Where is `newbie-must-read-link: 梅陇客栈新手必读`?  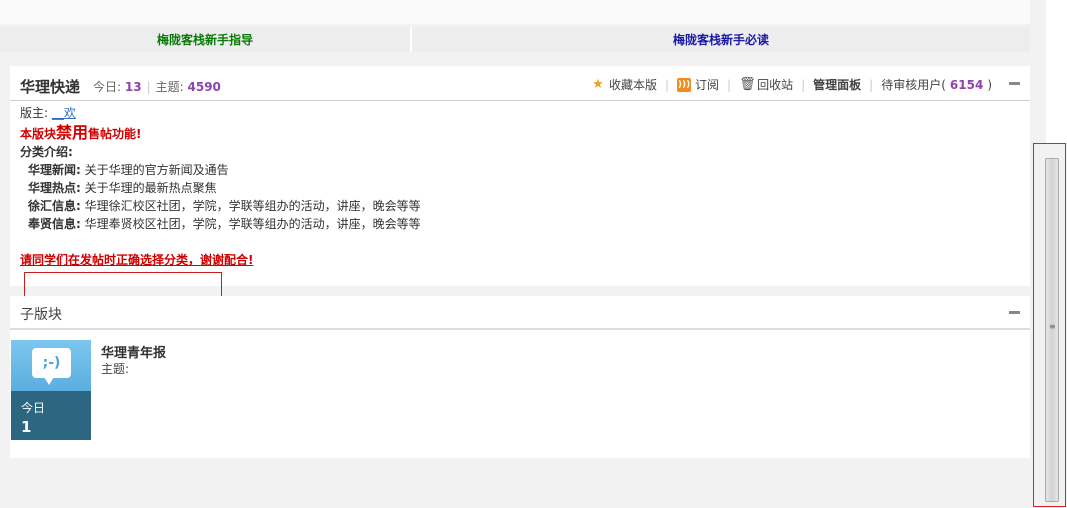 newbie-must-read-link: 梅陇客栈新手必读 is located at coordinates (721, 39).